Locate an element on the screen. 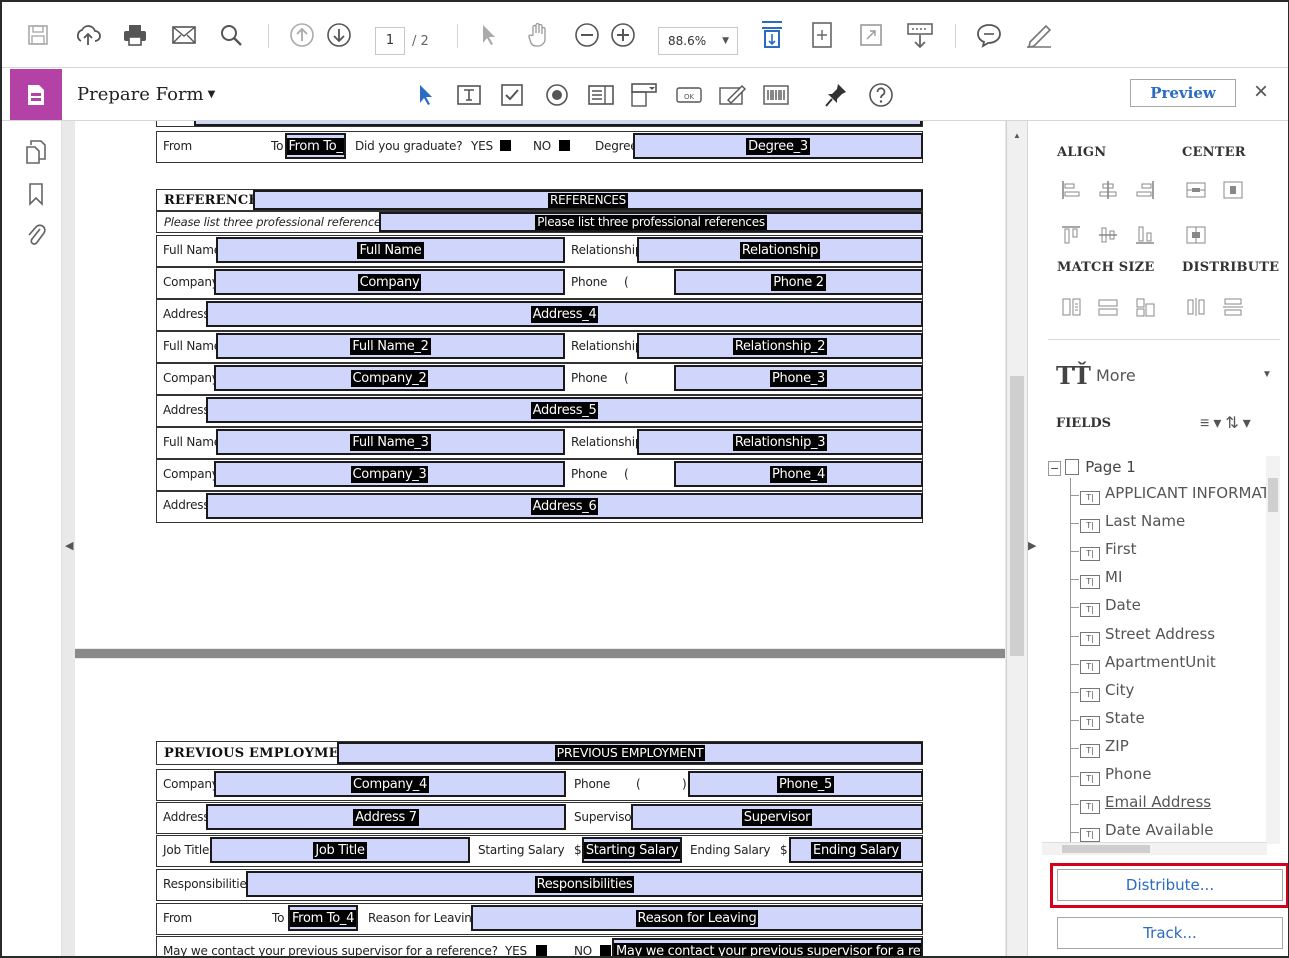 The image size is (1289, 958). radio-button-tool-icon is located at coordinates (557, 95).